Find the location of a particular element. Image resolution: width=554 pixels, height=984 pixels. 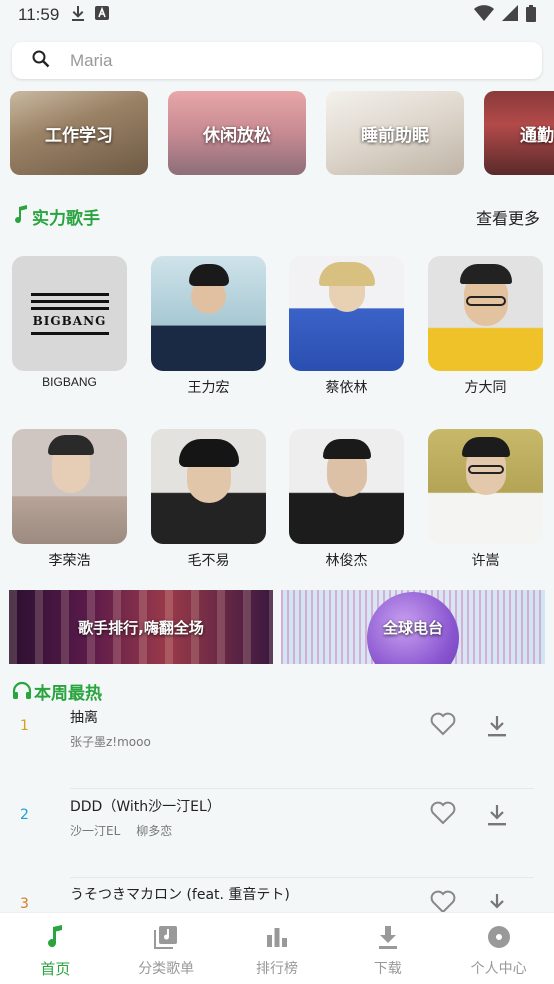

singer-name: 蔡依林 is located at coordinates (346, 388).